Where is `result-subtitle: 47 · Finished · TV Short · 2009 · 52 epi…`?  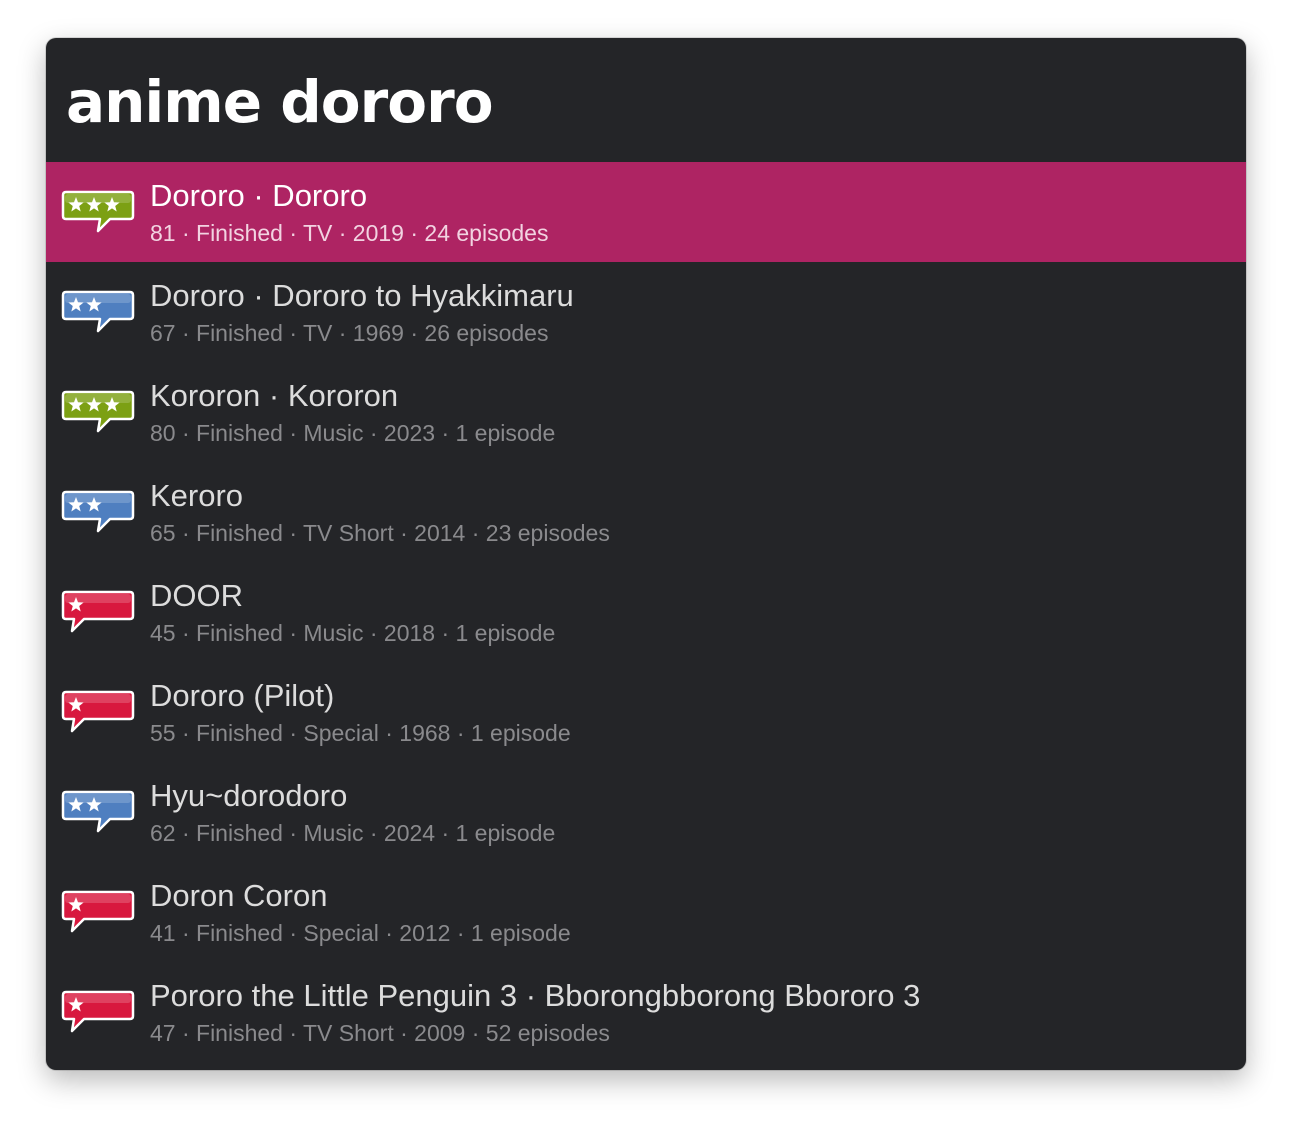
result-subtitle: 47 · Finished · TV Short · 2009 · 52 epi… is located at coordinates (380, 1033).